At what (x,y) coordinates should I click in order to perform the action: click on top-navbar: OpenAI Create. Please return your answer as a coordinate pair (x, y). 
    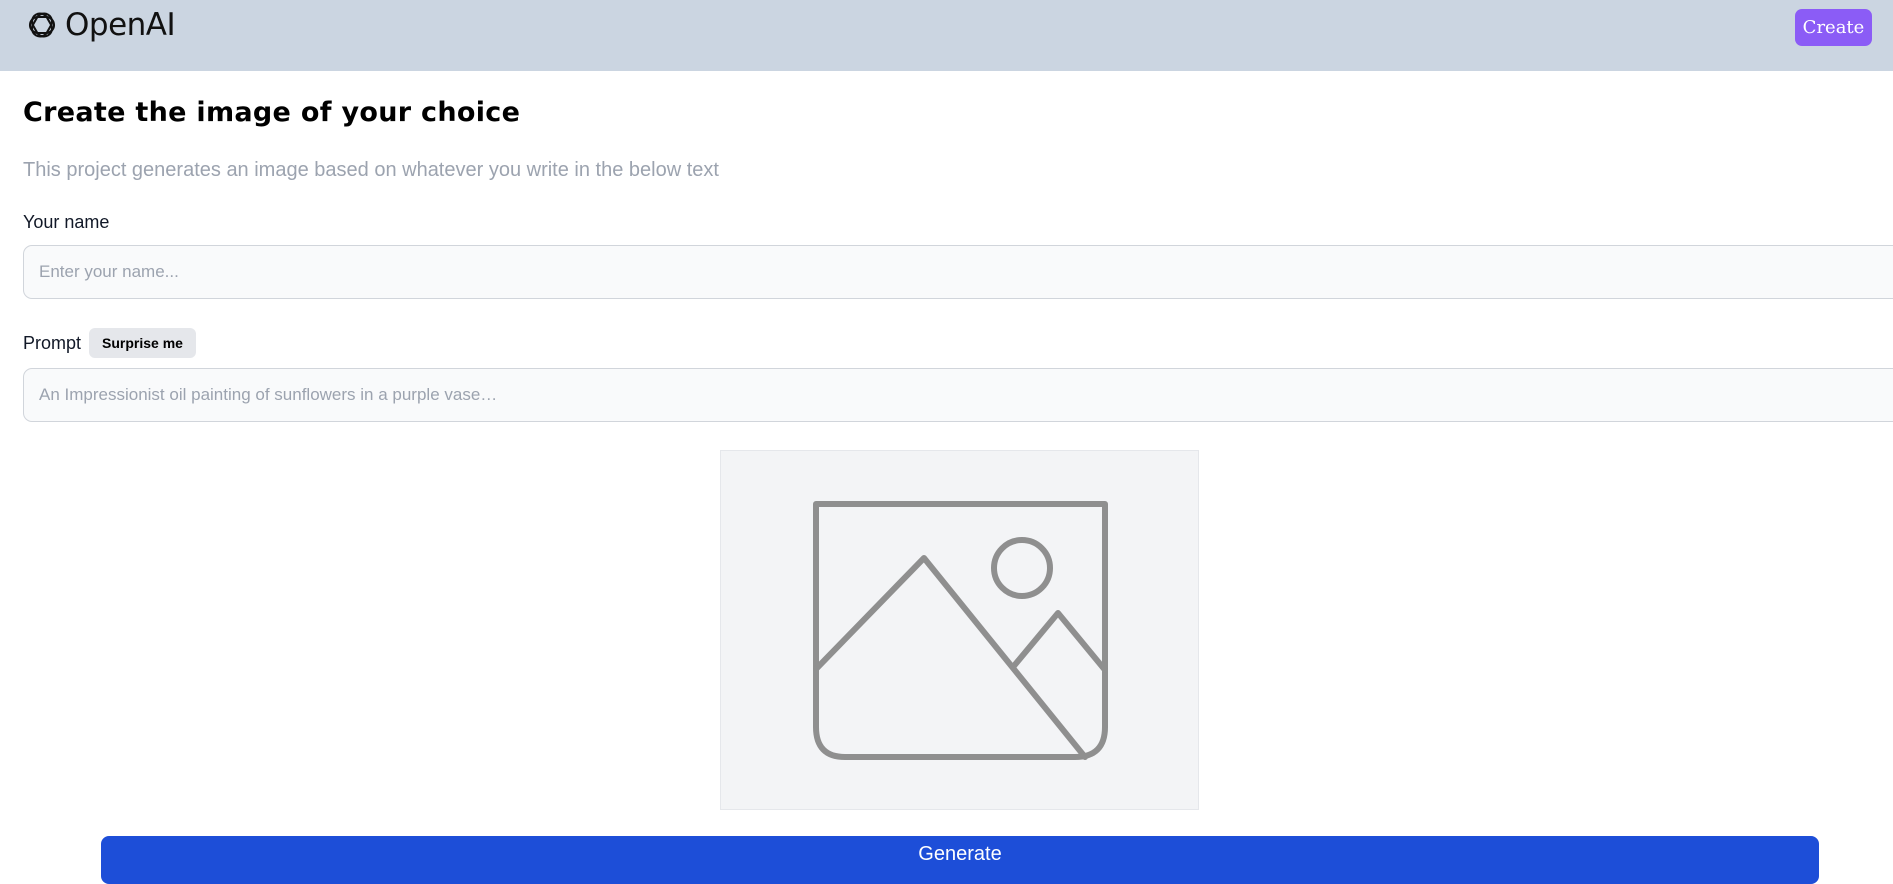
    Looking at the image, I should click on (946, 35).